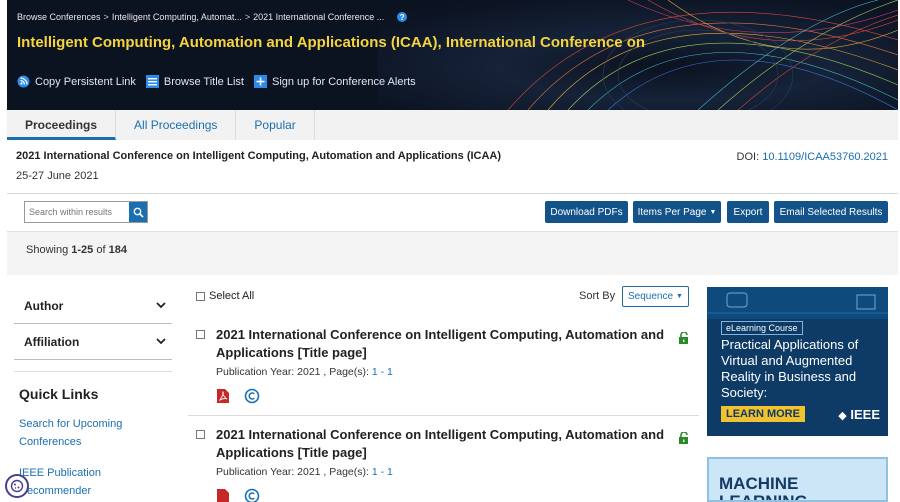 The height and width of the screenshot is (502, 900). I want to click on copy-persistent-link-label: Copy Persistent Link, so click(85, 81).